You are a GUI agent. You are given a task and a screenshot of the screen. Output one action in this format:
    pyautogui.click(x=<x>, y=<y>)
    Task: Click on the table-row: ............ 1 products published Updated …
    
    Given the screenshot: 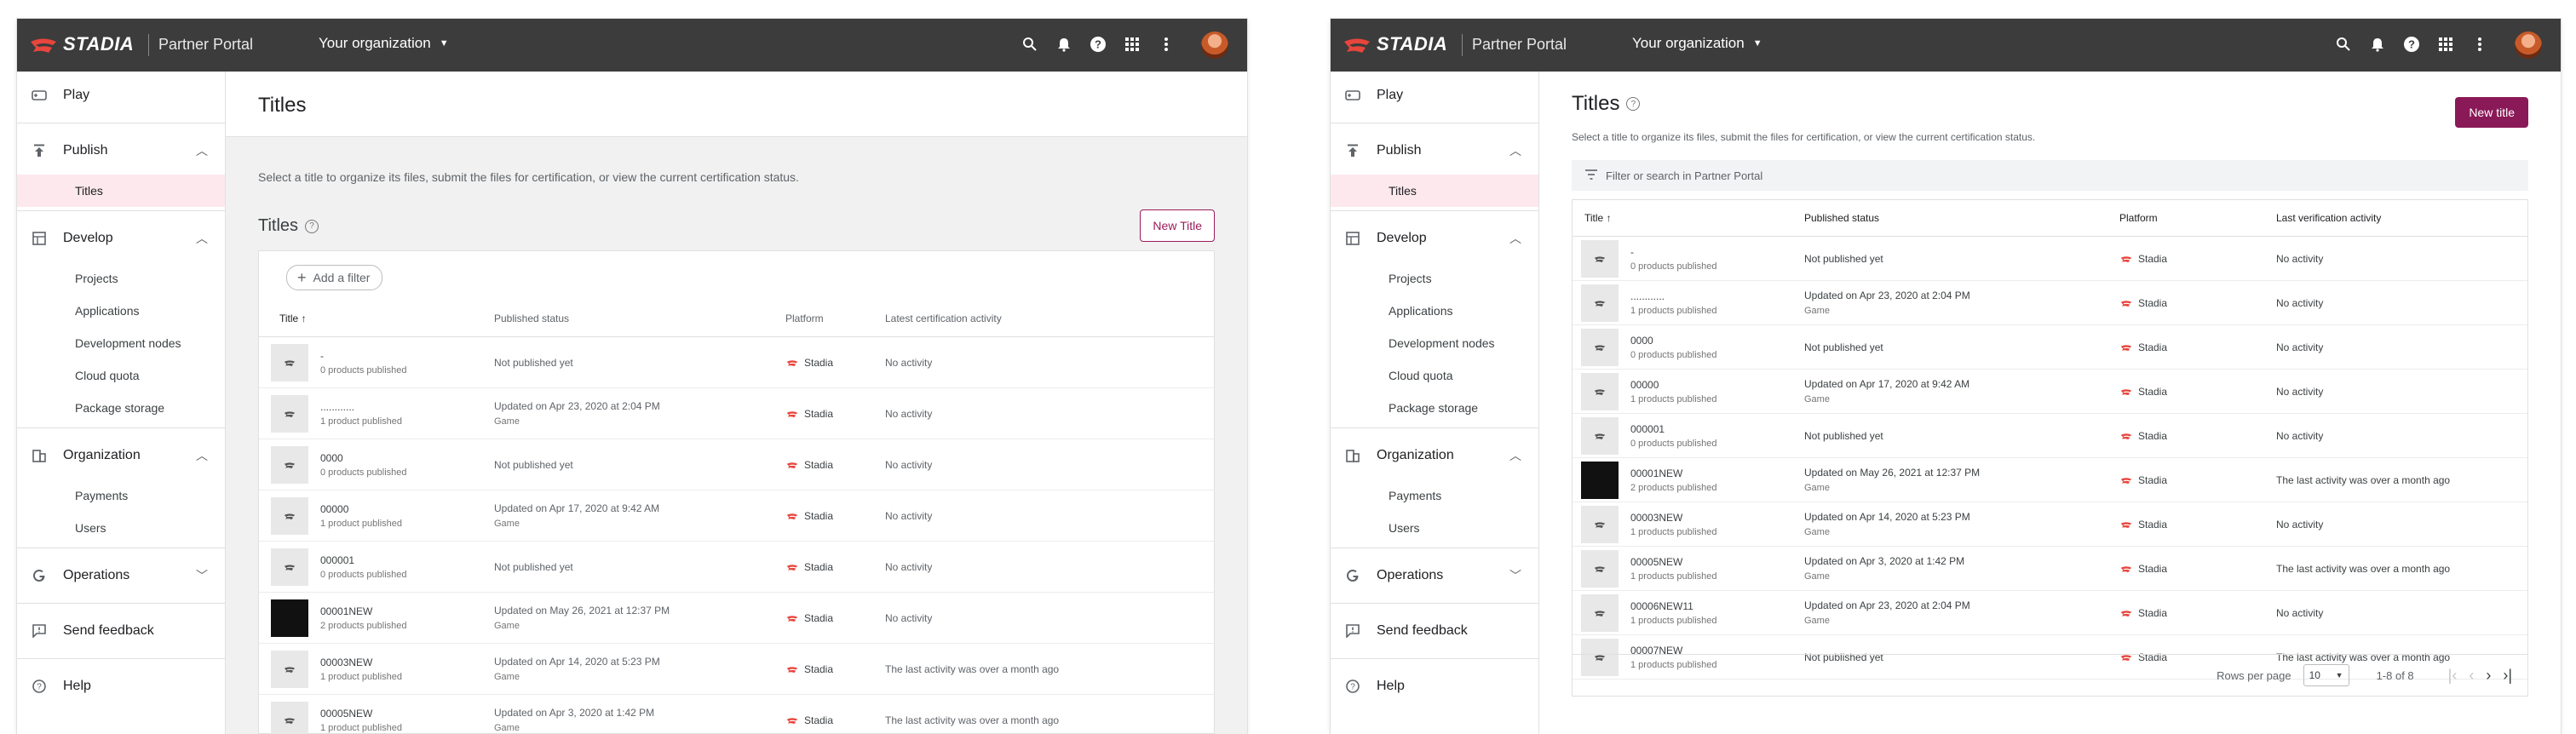 What is the action you would take?
    pyautogui.click(x=2050, y=302)
    